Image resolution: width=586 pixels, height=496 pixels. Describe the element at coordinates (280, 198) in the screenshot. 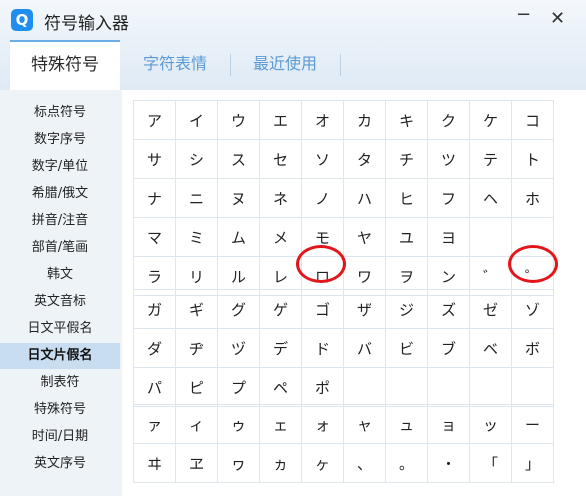

I see `symbol-cell: ネ` at that location.